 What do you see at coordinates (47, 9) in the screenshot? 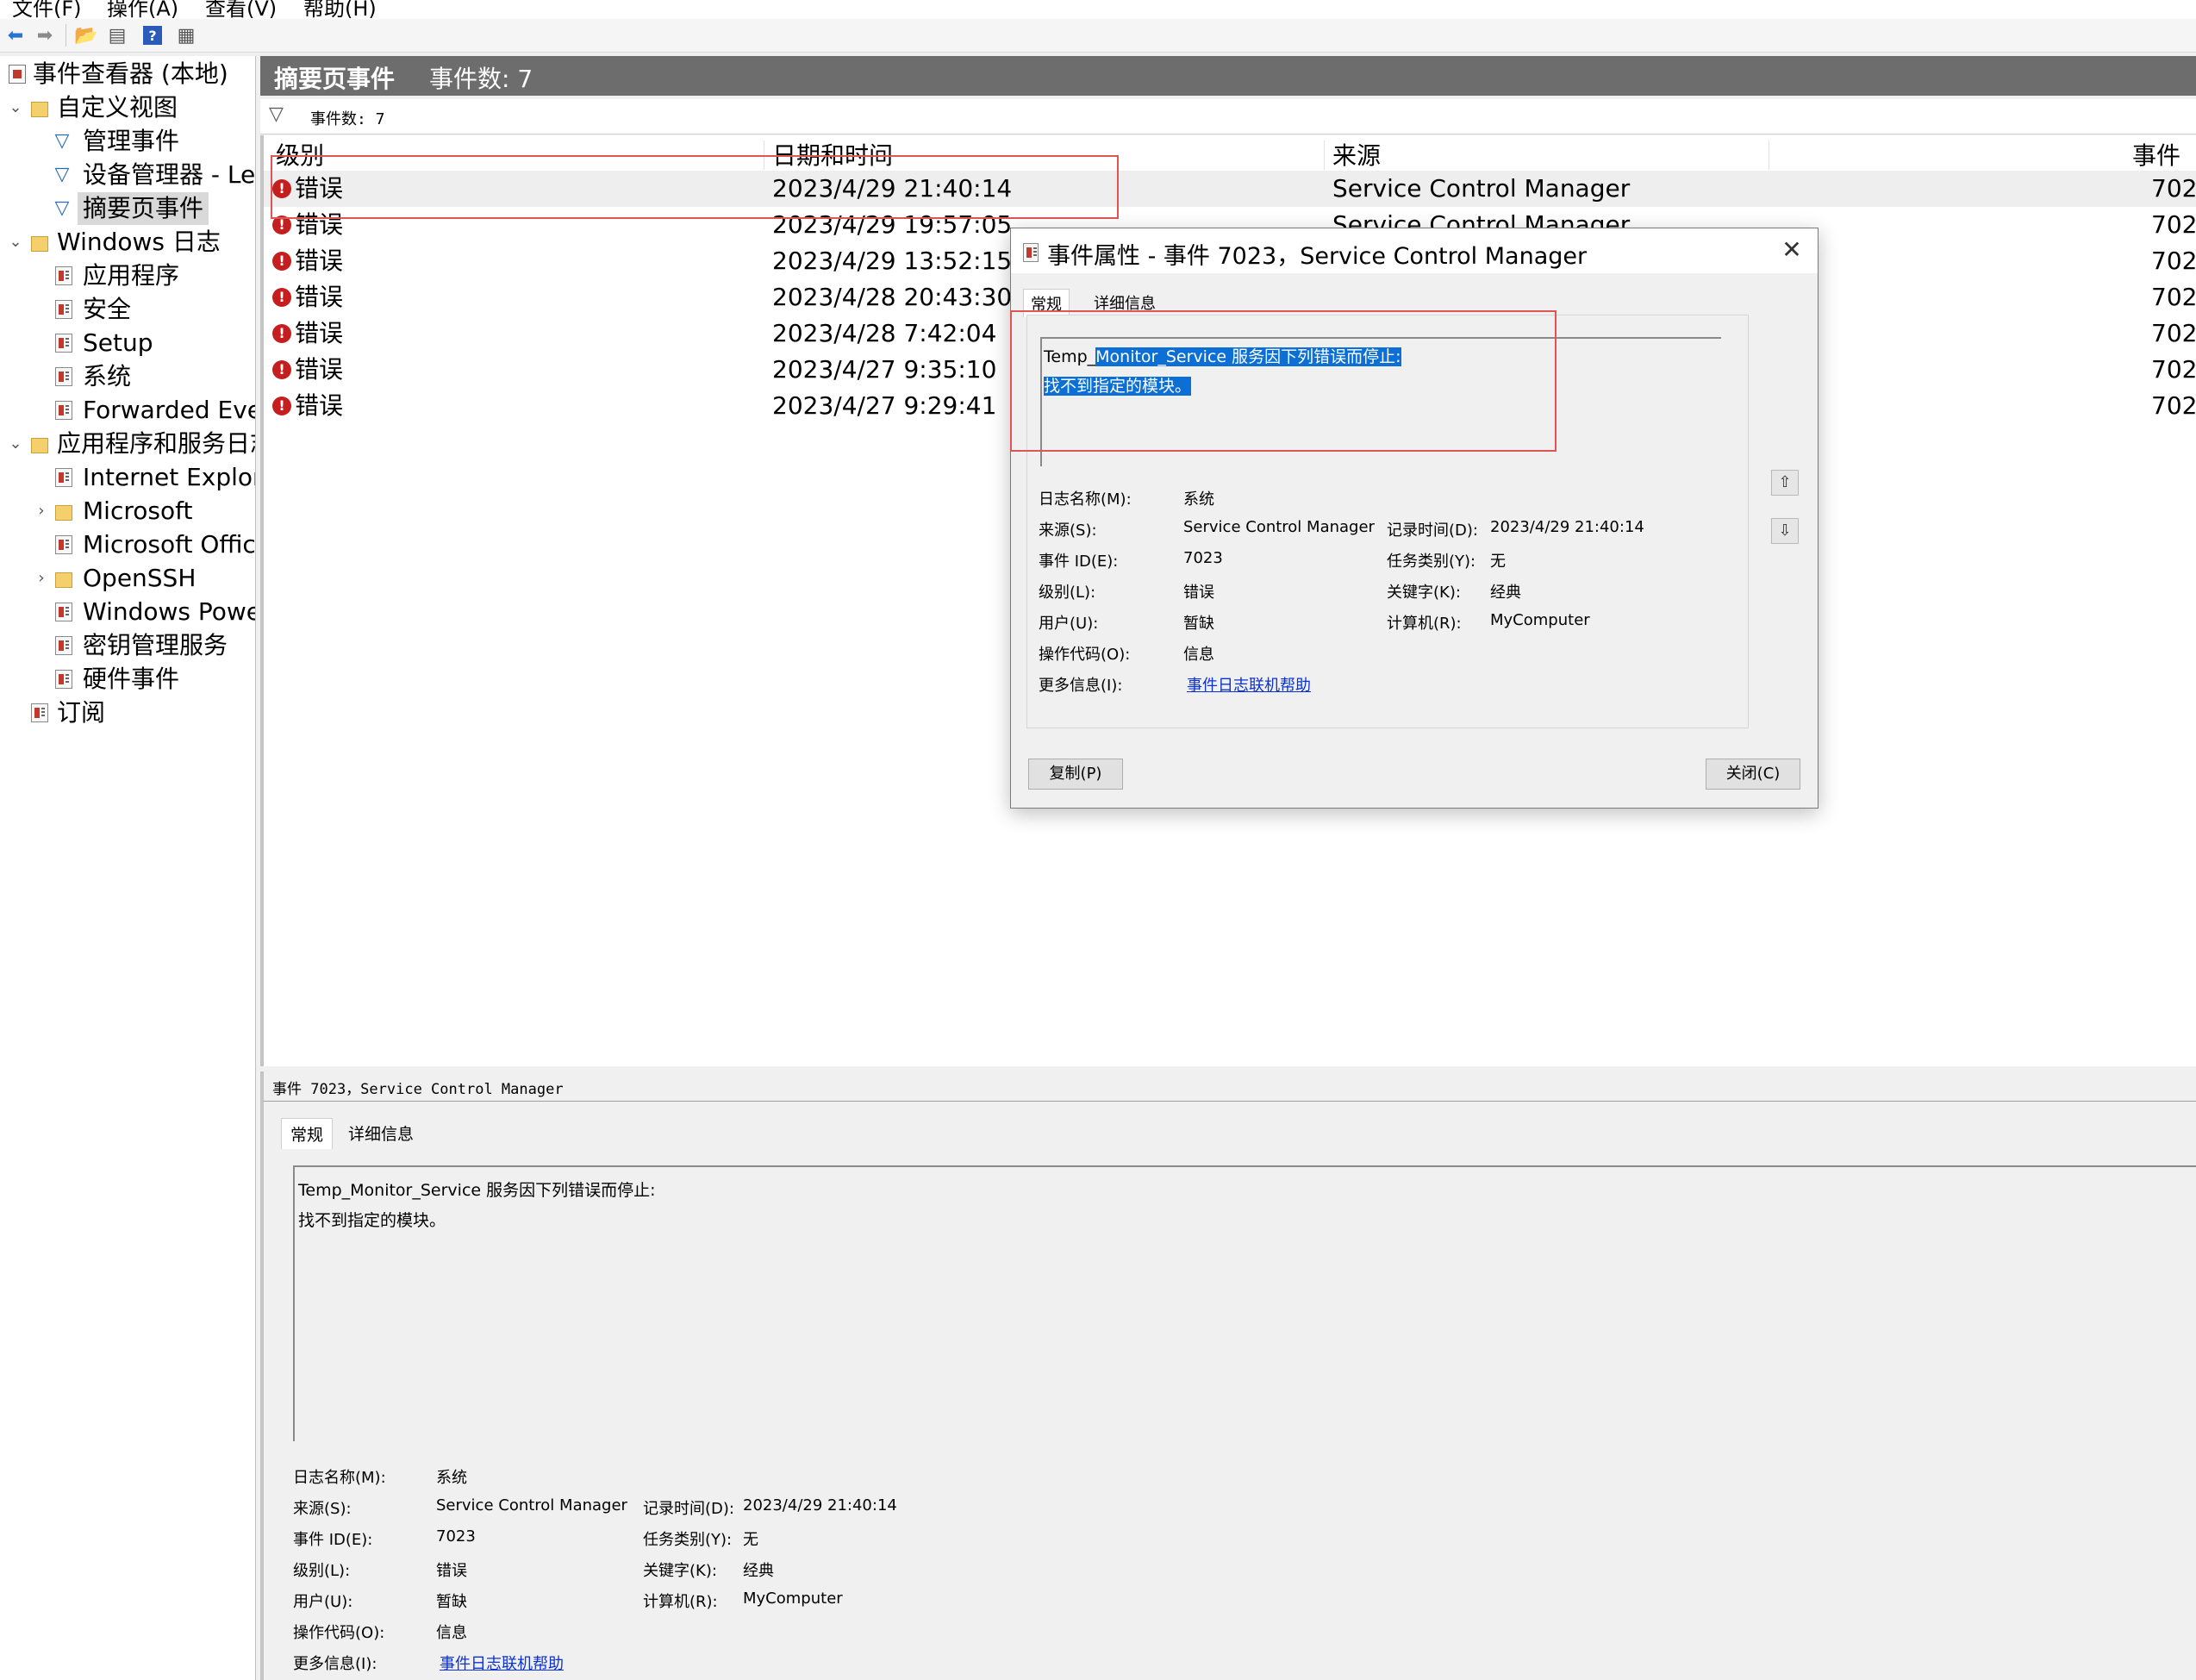
I see `menu-file: 文件(F)` at bounding box center [47, 9].